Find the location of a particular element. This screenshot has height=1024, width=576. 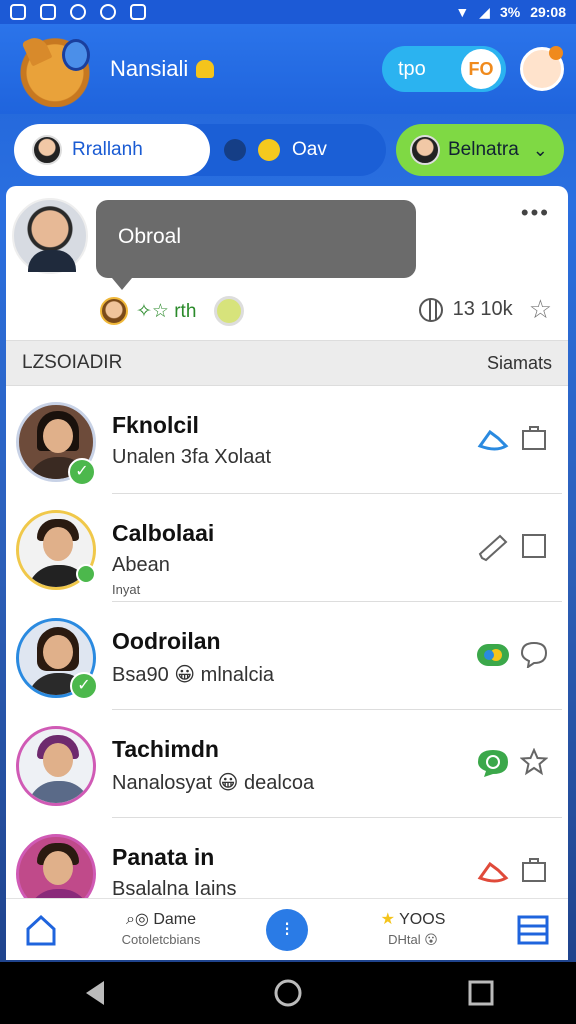

post: Obroal ••• ✧☆ rth 13 10k ☆ is located at coordinates (287, 263).